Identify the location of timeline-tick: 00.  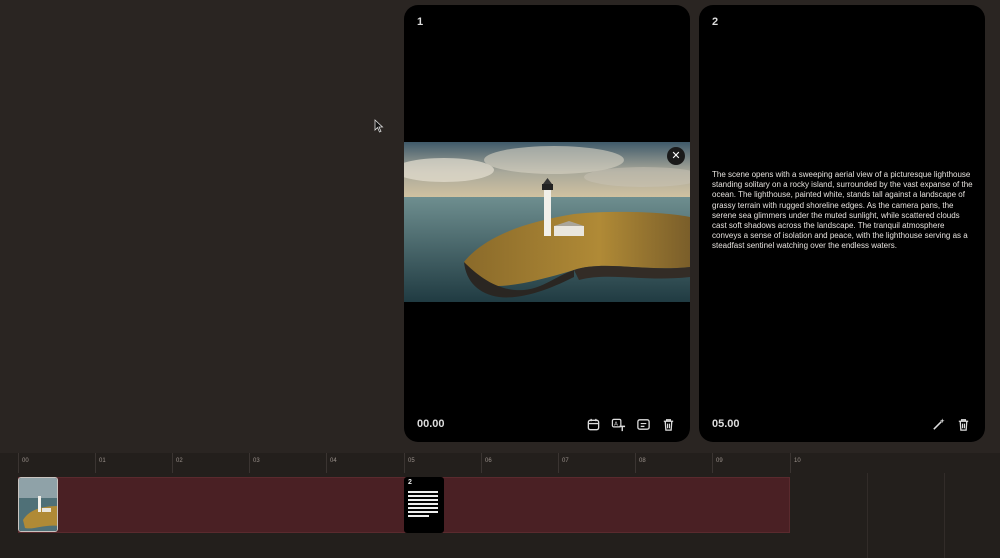
(37, 463).